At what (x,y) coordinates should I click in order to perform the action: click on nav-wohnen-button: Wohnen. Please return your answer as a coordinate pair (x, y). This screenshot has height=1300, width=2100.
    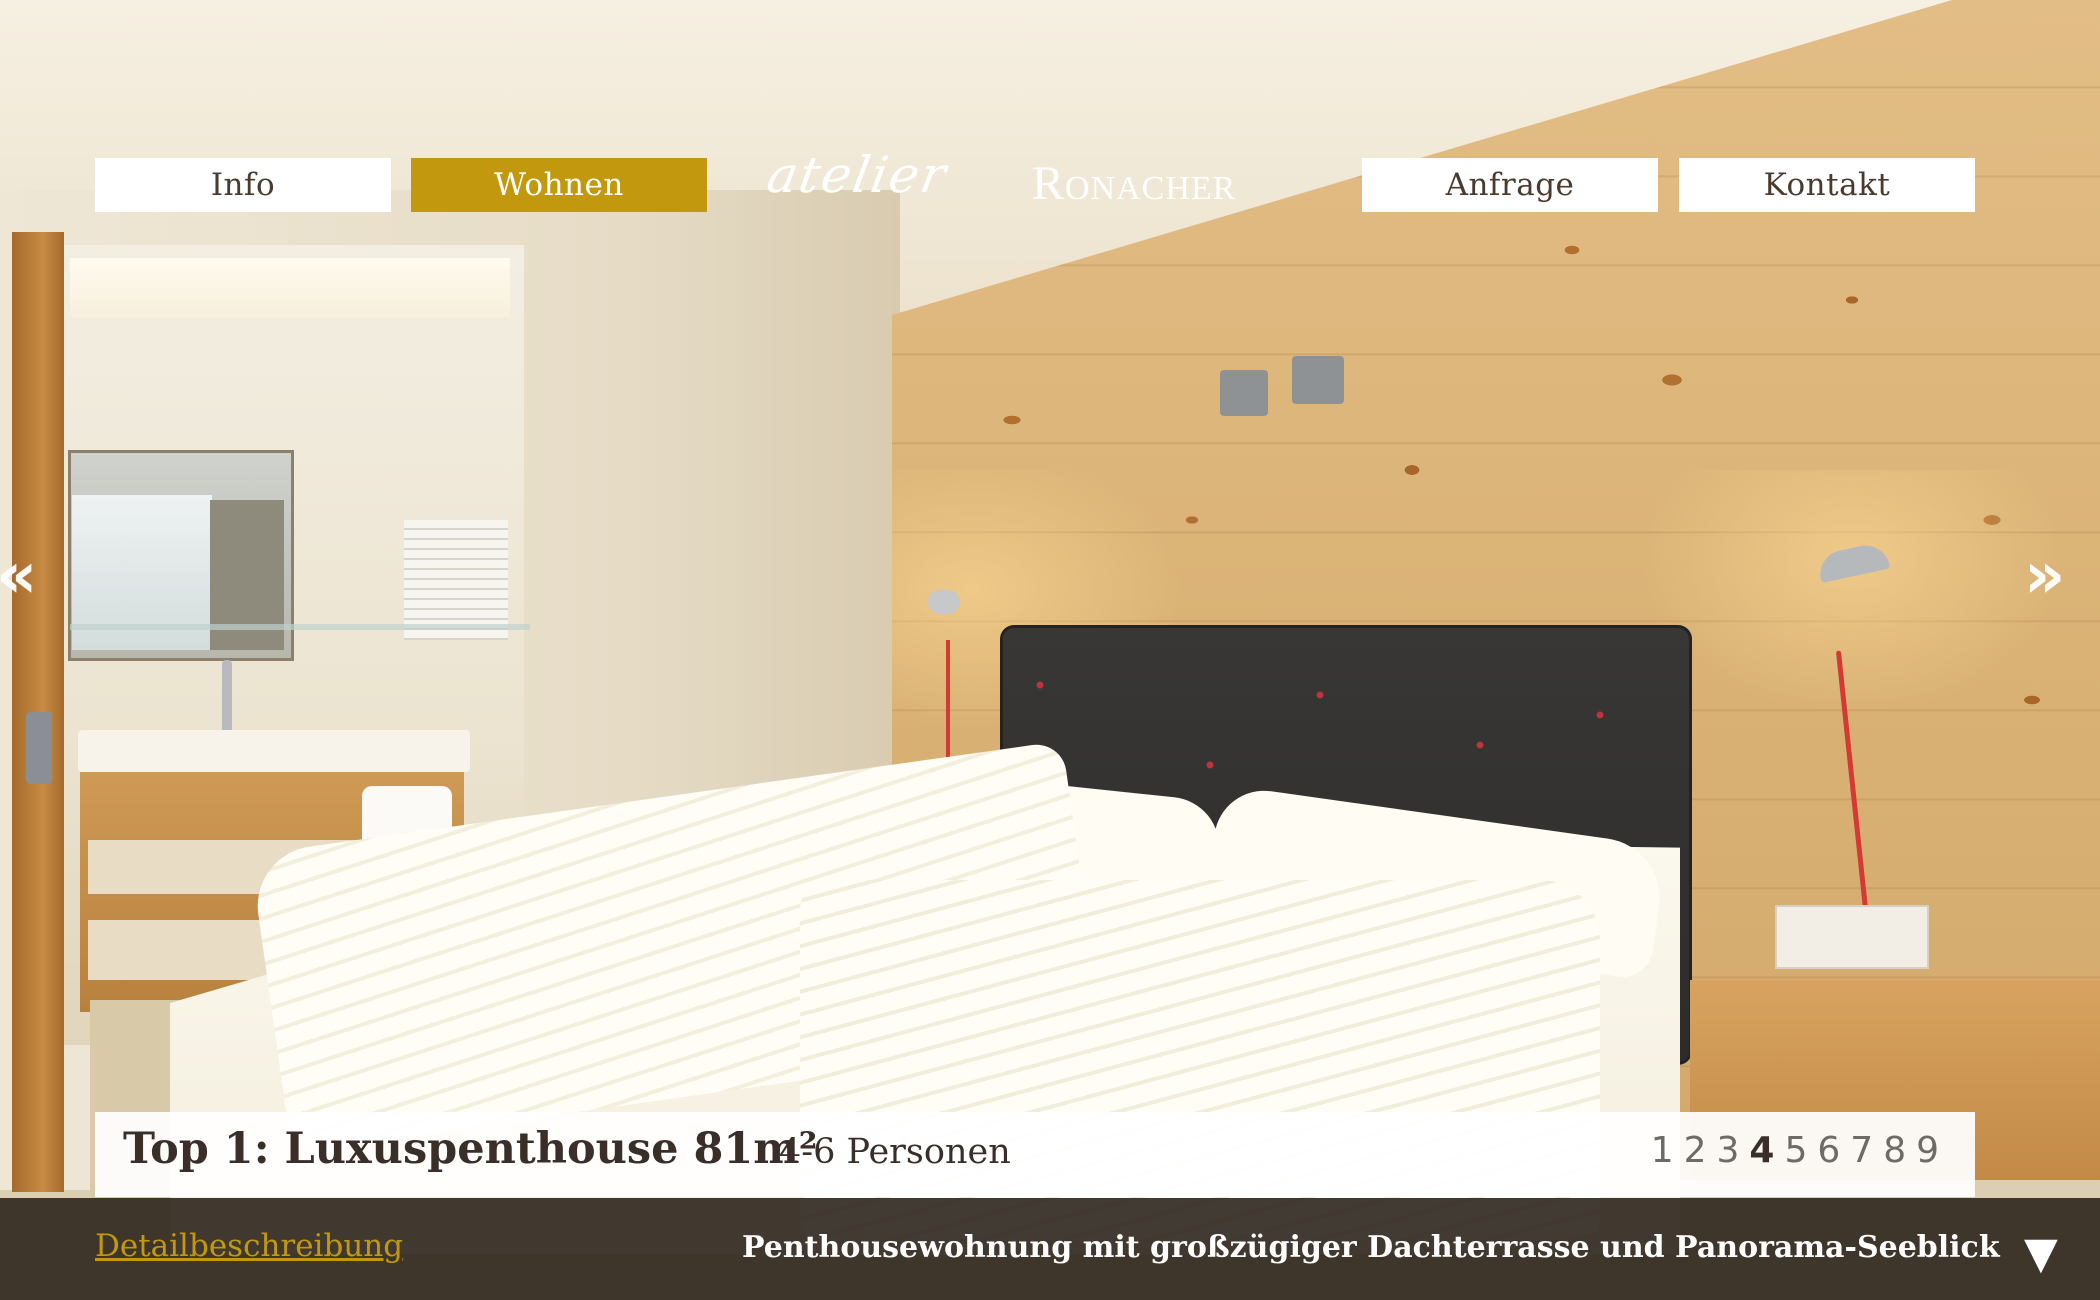
    Looking at the image, I should click on (559, 185).